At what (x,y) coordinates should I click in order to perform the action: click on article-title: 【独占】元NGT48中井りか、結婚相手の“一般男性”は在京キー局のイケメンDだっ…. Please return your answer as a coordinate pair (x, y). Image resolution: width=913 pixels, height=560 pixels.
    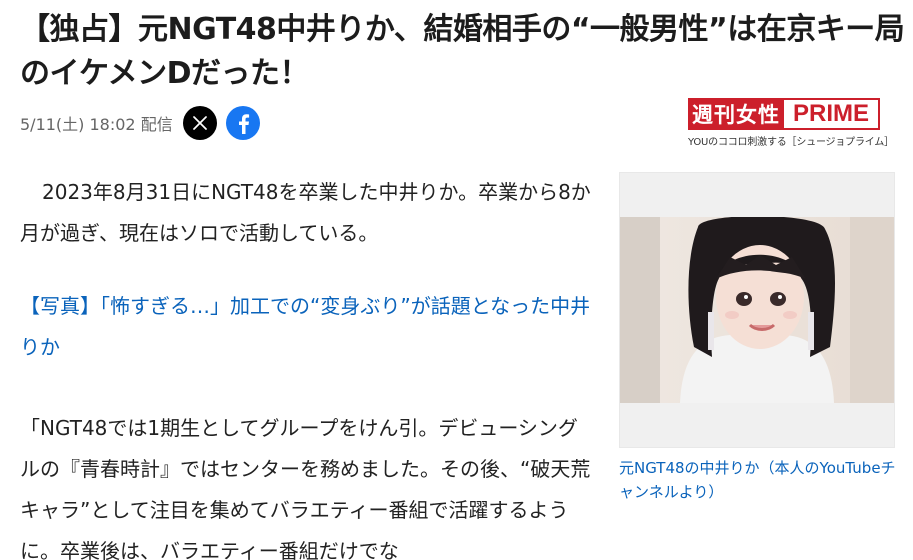
    Looking at the image, I should click on (462, 51).